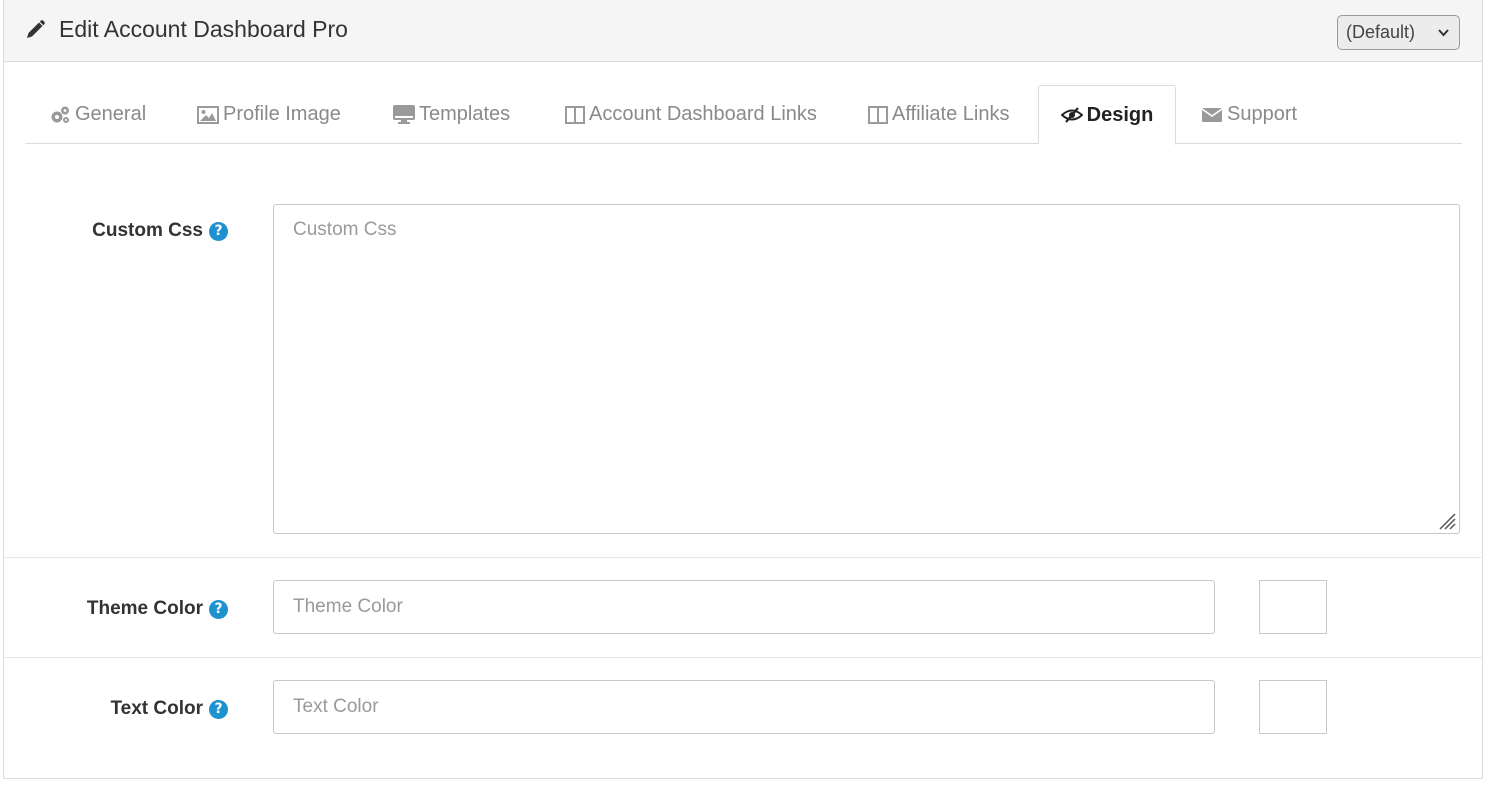 Image resolution: width=1492 pixels, height=786 pixels. I want to click on tab-label: Affiliate Links, so click(951, 114).